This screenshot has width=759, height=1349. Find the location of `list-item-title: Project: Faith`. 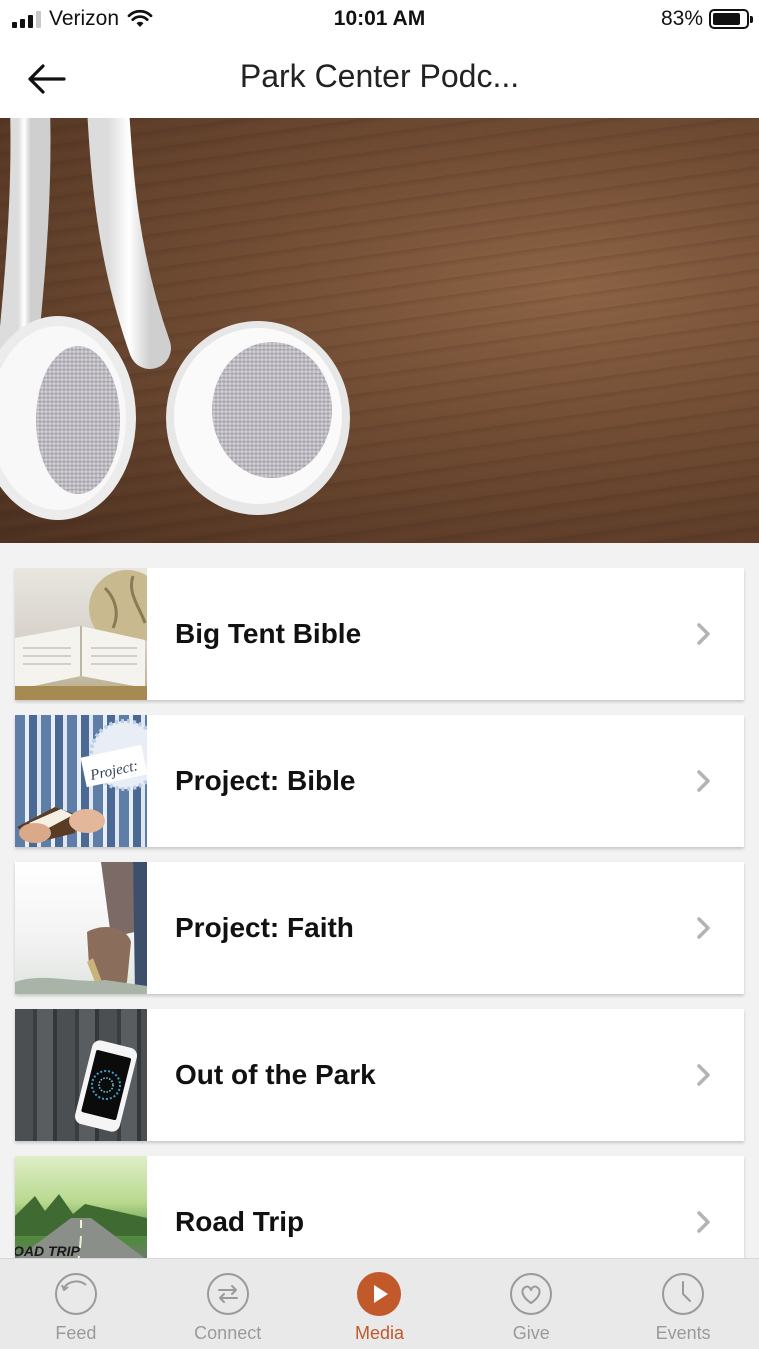

list-item-title: Project: Faith is located at coordinates (264, 927).